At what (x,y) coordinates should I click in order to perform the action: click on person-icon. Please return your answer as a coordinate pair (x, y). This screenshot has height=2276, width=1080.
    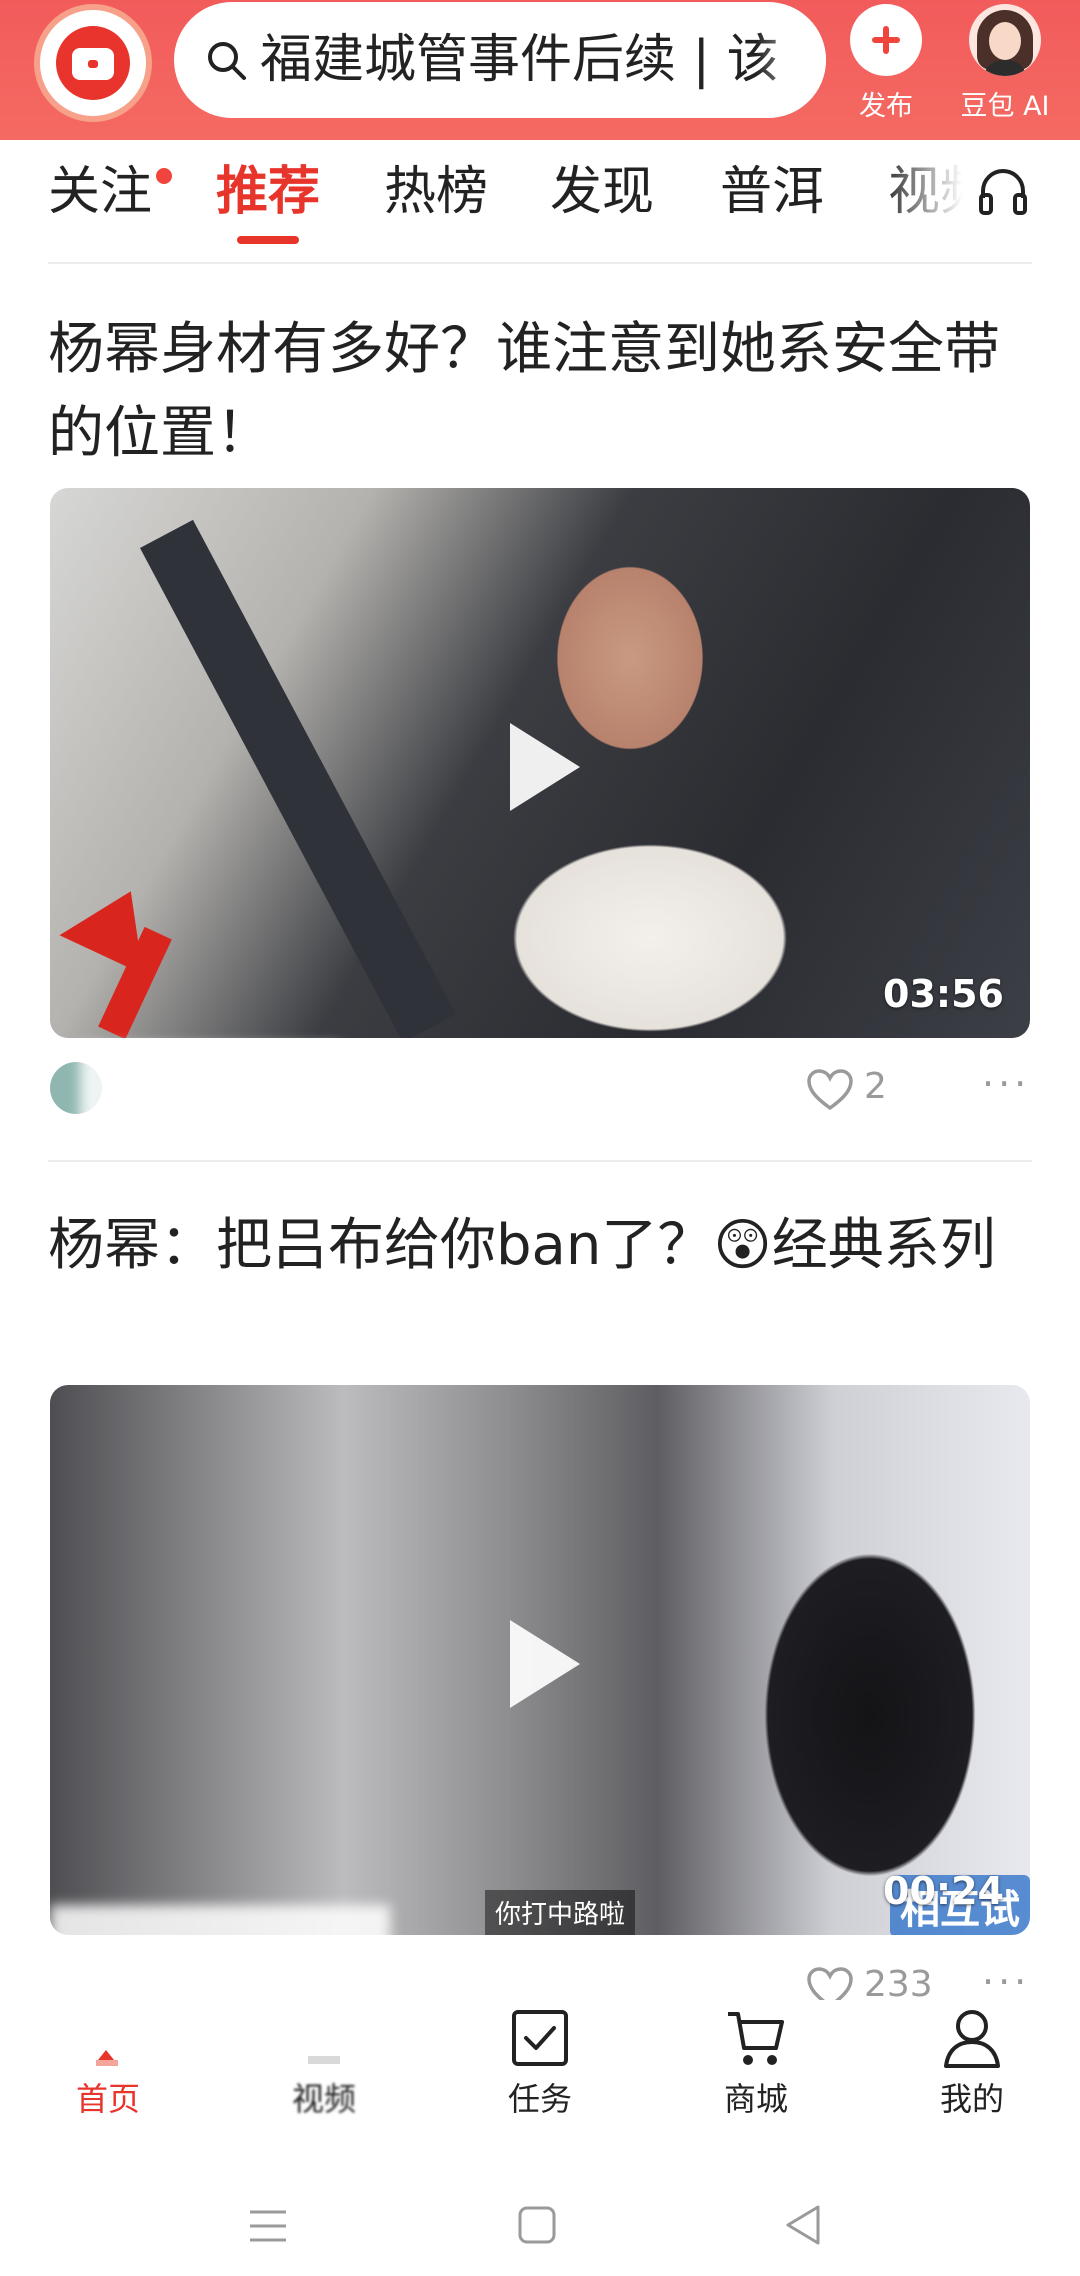
    Looking at the image, I should click on (972, 2039).